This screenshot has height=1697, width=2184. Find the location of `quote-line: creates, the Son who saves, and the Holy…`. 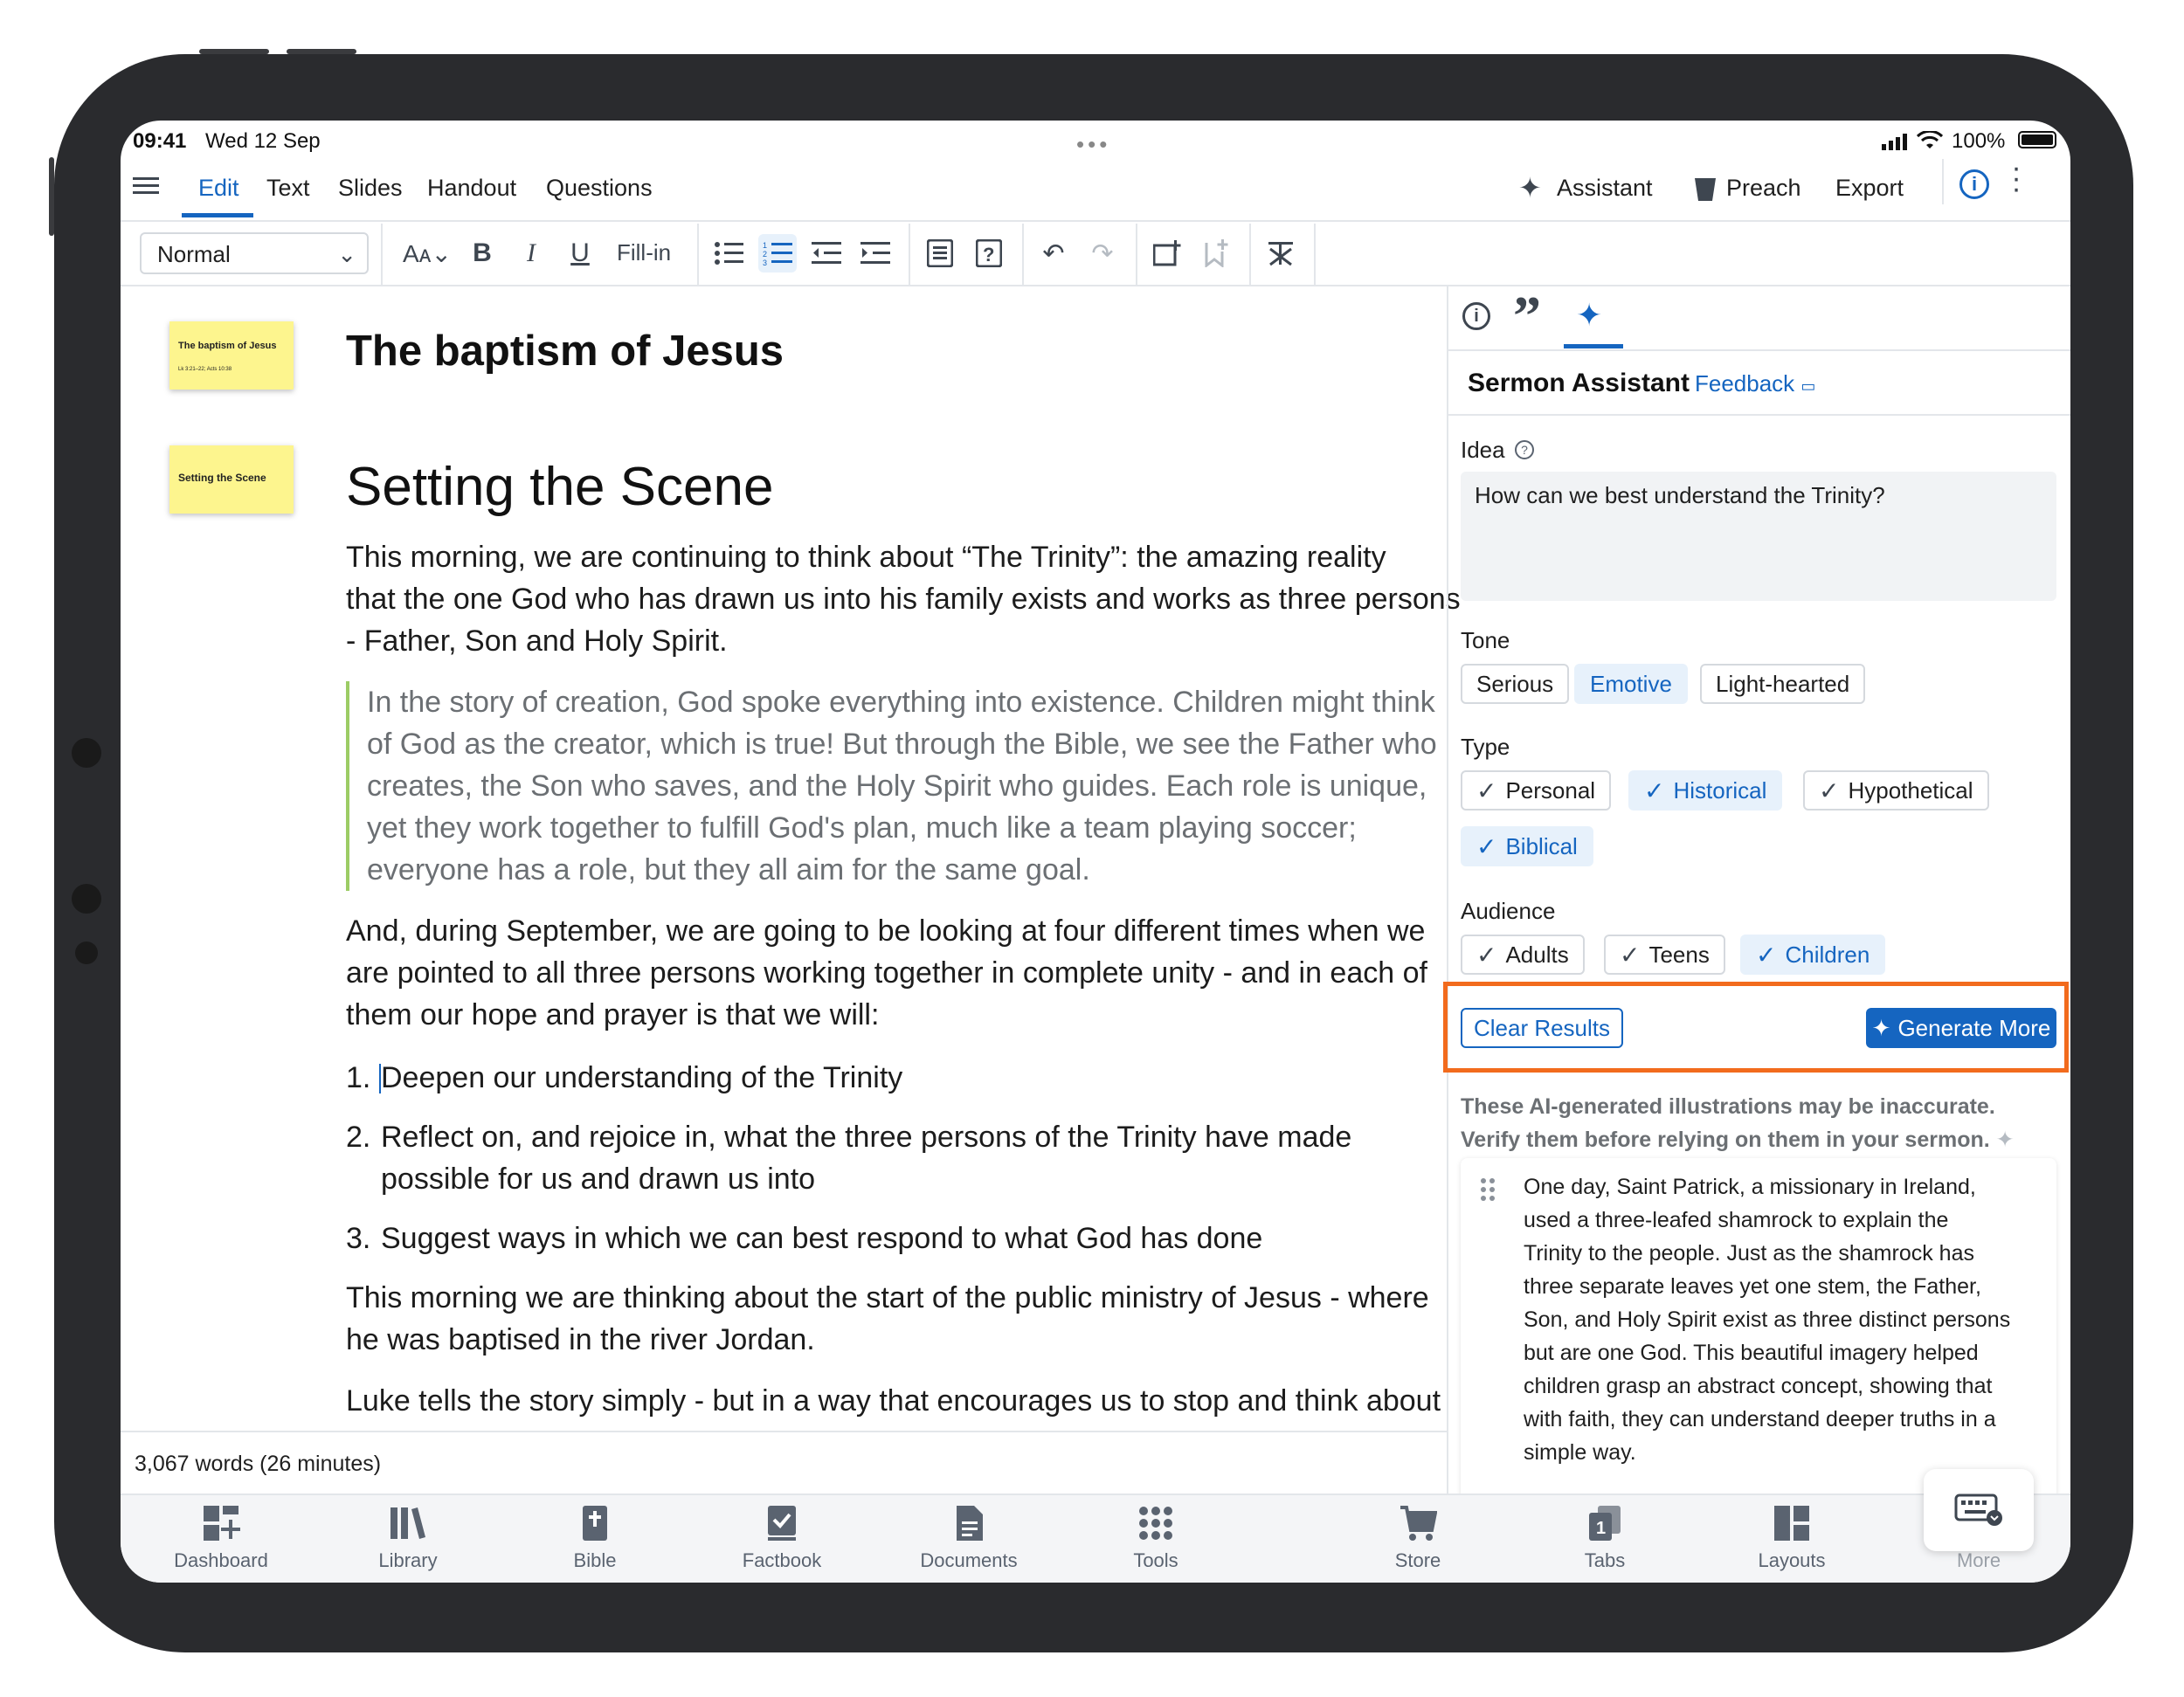

quote-line: creates, the Son who saves, and the Holy… is located at coordinates (897, 786).